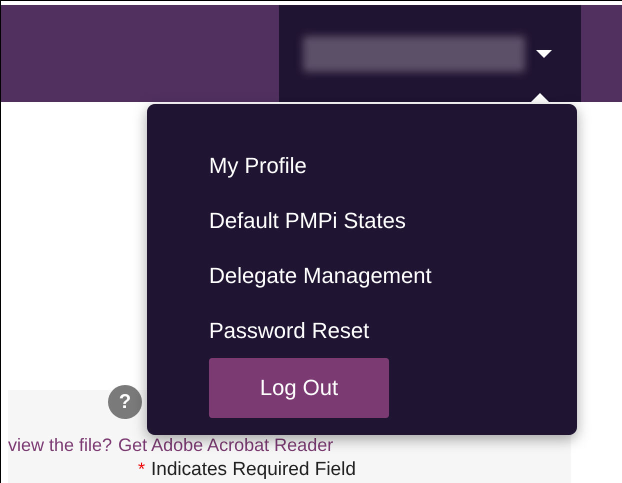 This screenshot has height=483, width=622. Describe the element at coordinates (226, 446) in the screenshot. I see `reader-link: Get Adobe Acrobat Reader` at that location.